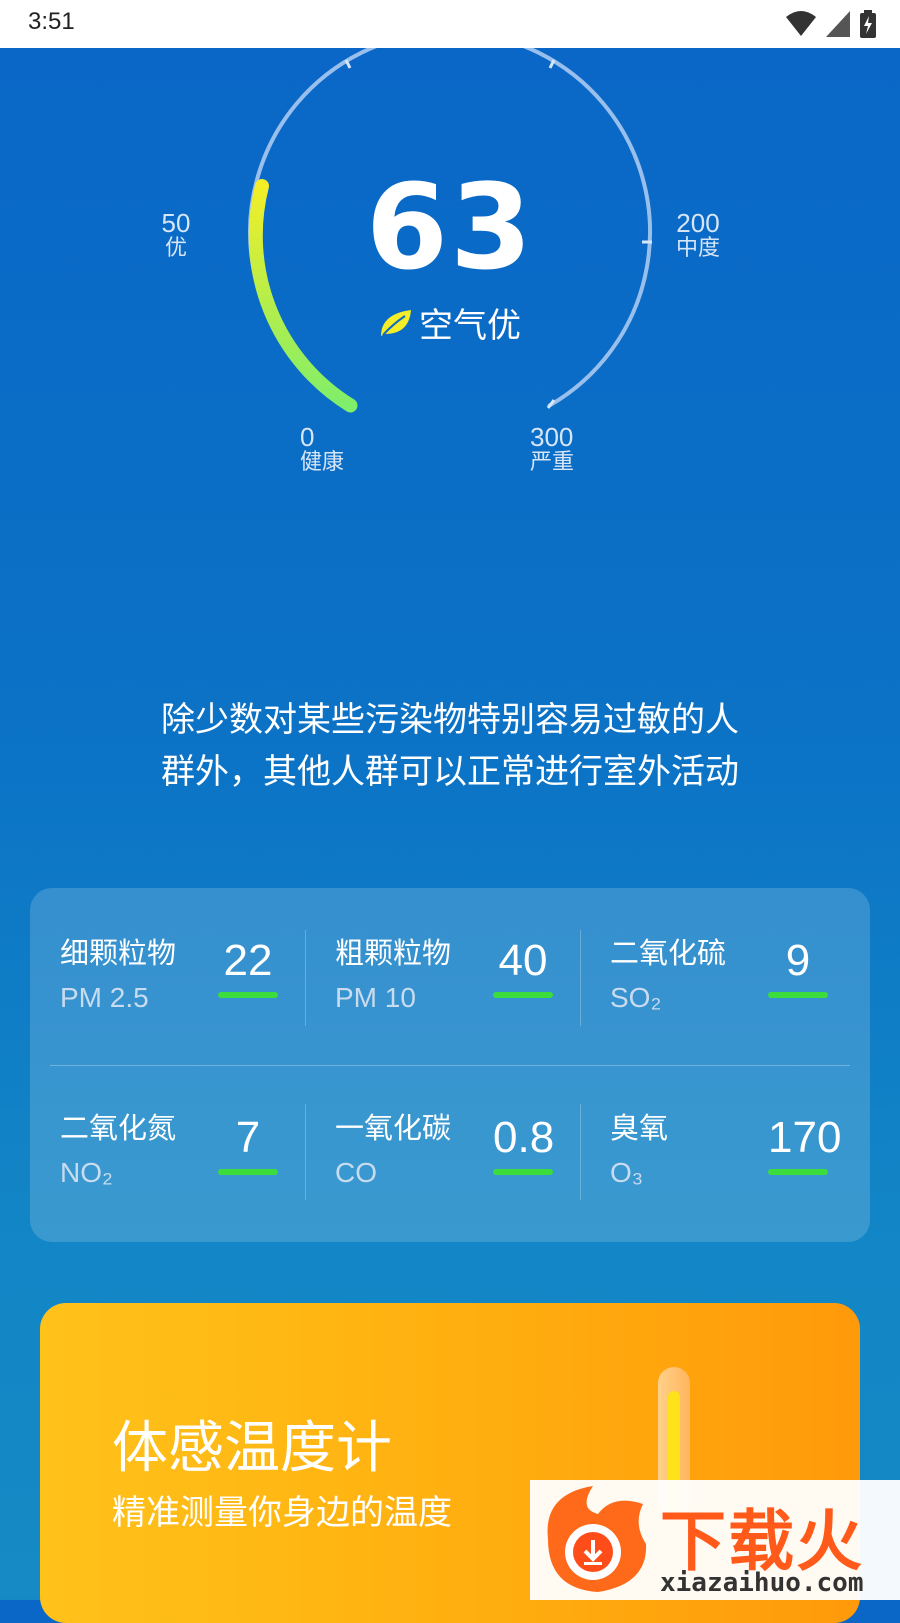 The width and height of the screenshot is (900, 1623). What do you see at coordinates (450, 227) in the screenshot?
I see `aqi-value: 63` at bounding box center [450, 227].